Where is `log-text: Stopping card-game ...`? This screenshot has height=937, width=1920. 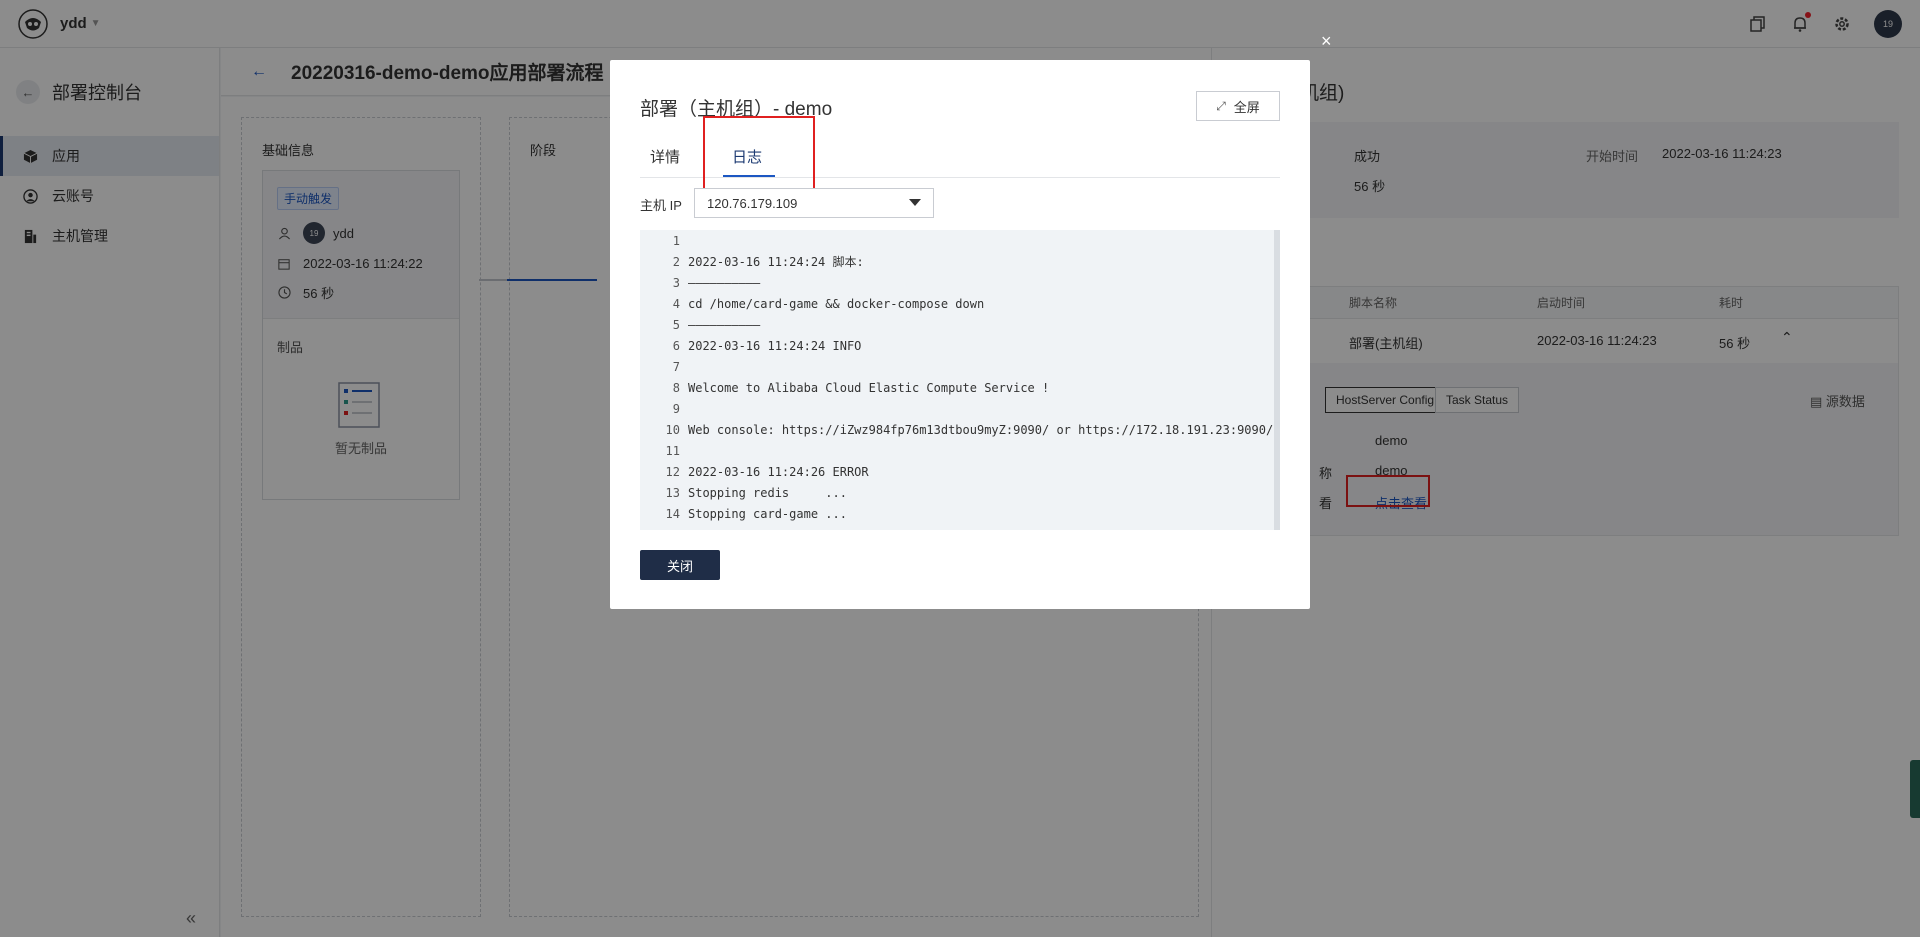 log-text: Stopping card-game ... is located at coordinates (767, 514).